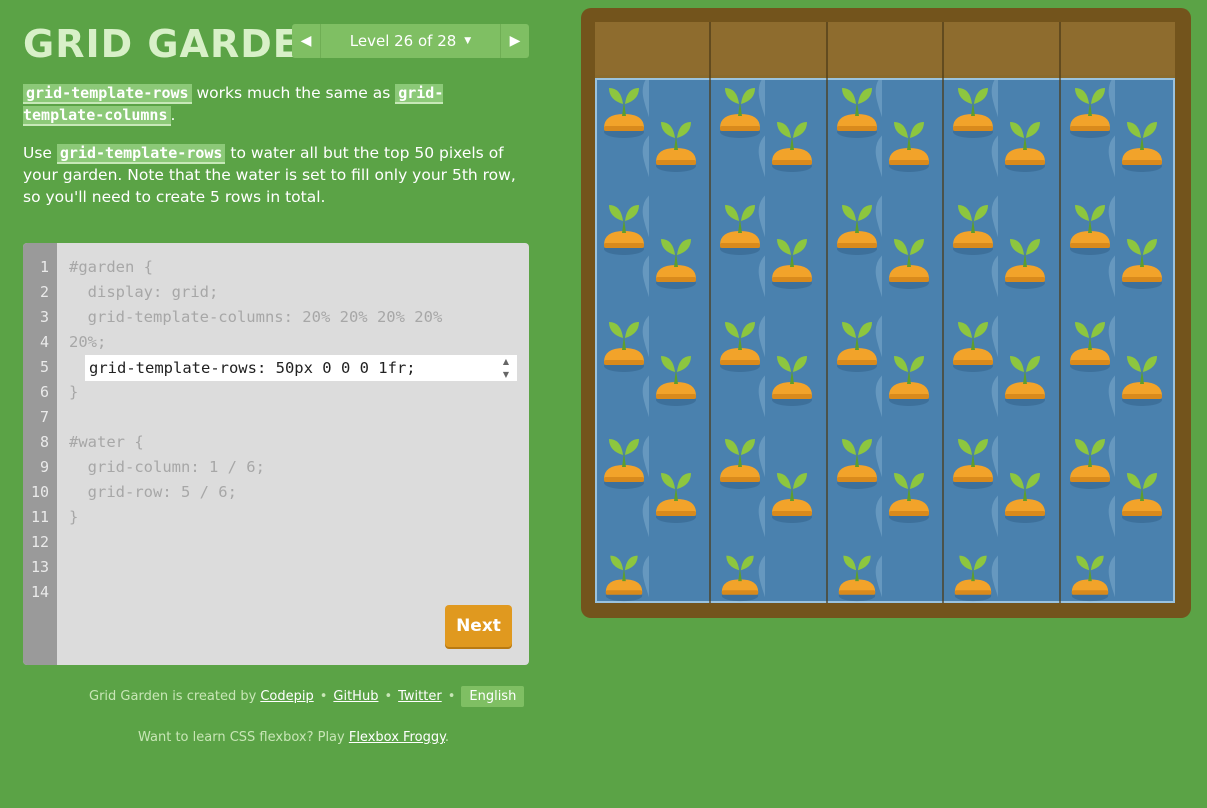 Image resolution: width=1207 pixels, height=808 pixels. I want to click on chevron-right-icon: ▶, so click(514, 41).